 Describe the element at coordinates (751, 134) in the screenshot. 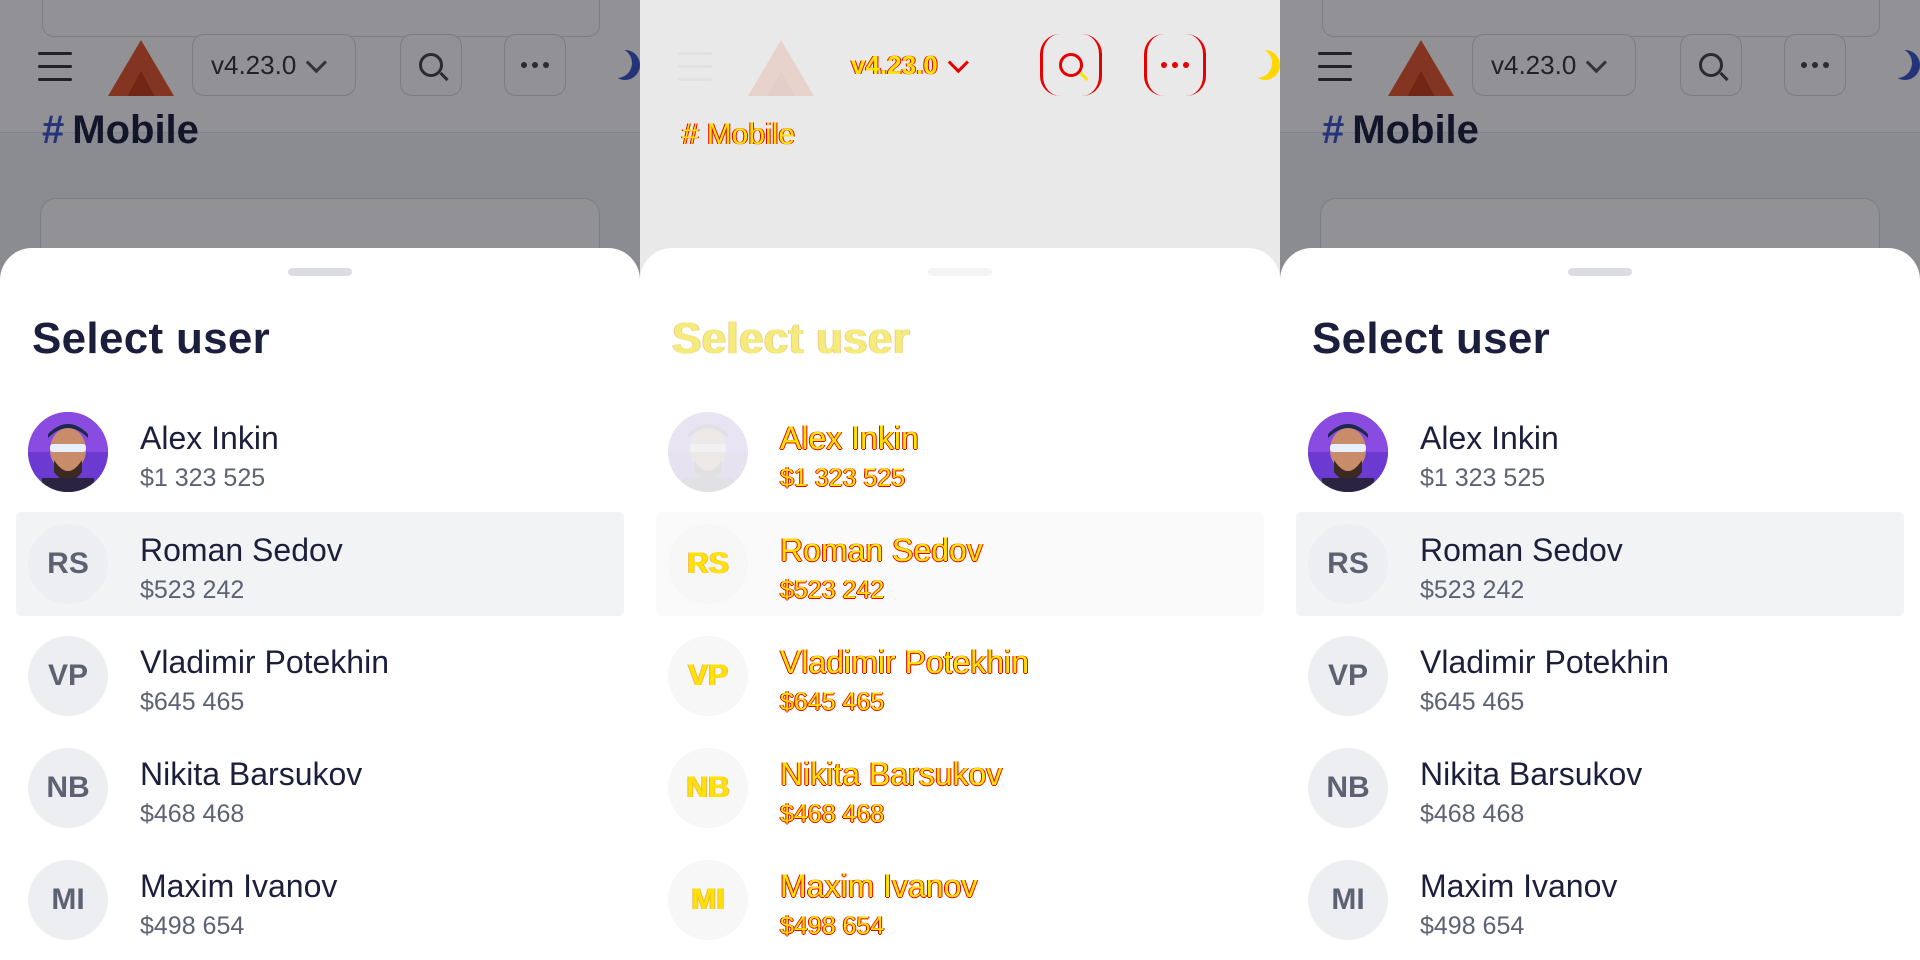

I see `page-heading-text: Mobile` at that location.